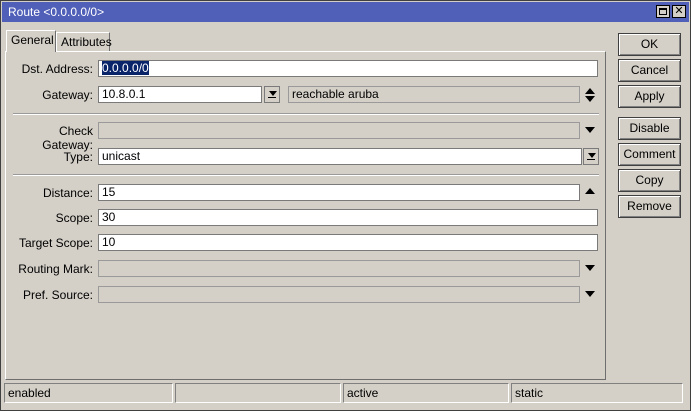 The image size is (691, 411). Describe the element at coordinates (339, 268) in the screenshot. I see `routing-mark-field` at that location.